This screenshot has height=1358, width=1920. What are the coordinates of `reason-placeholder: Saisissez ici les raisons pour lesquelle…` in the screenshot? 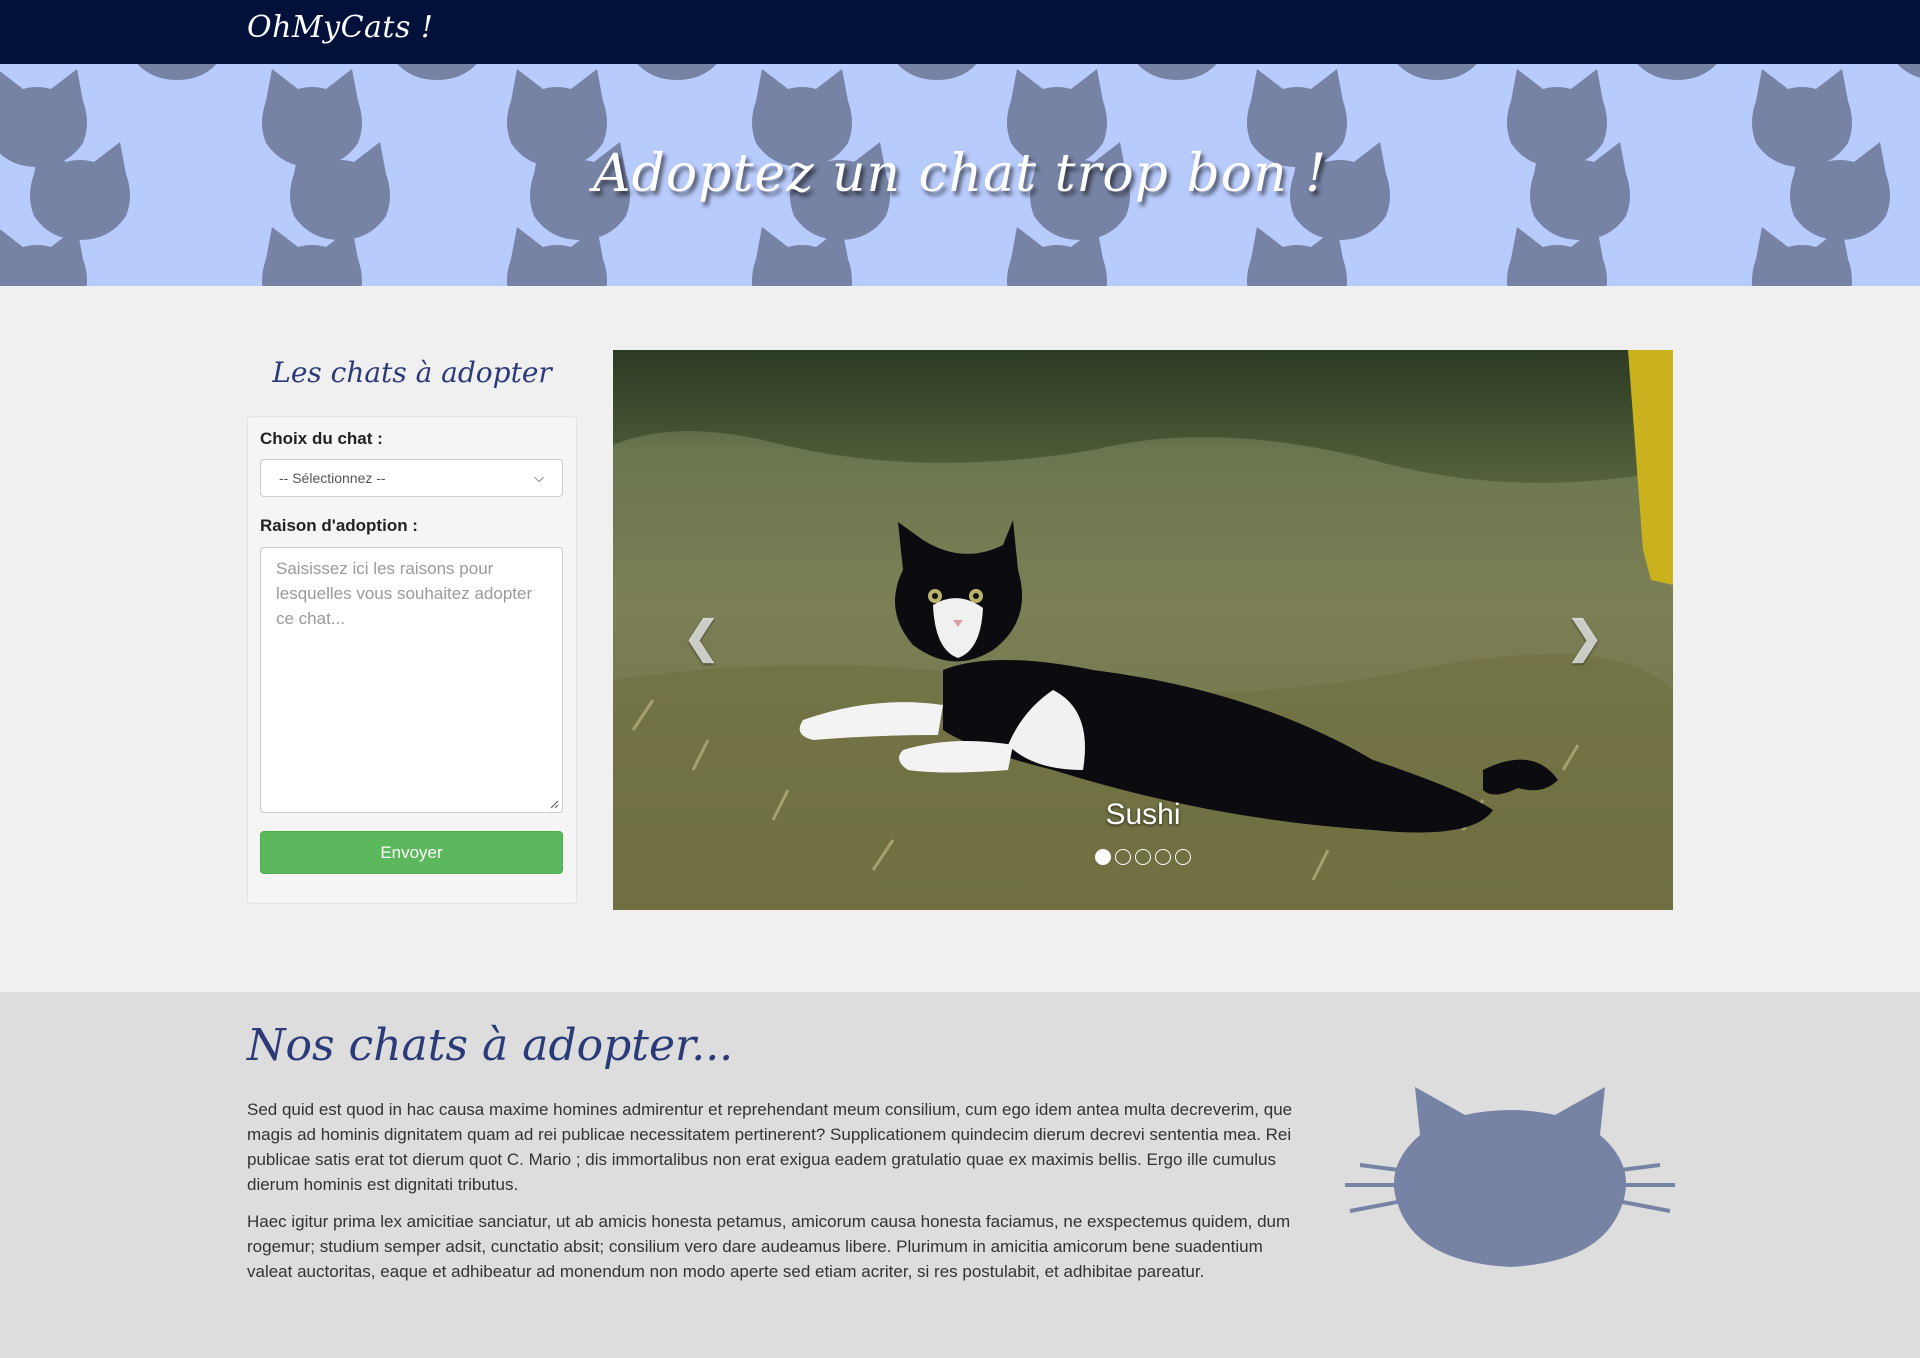 It's located at (404, 593).